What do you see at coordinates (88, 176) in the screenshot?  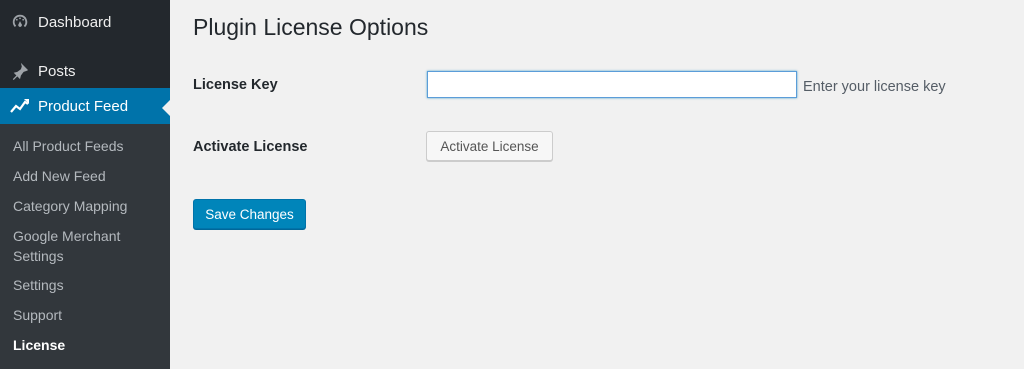 I see `submenu-item-add-new-feed: Add New Feed` at bounding box center [88, 176].